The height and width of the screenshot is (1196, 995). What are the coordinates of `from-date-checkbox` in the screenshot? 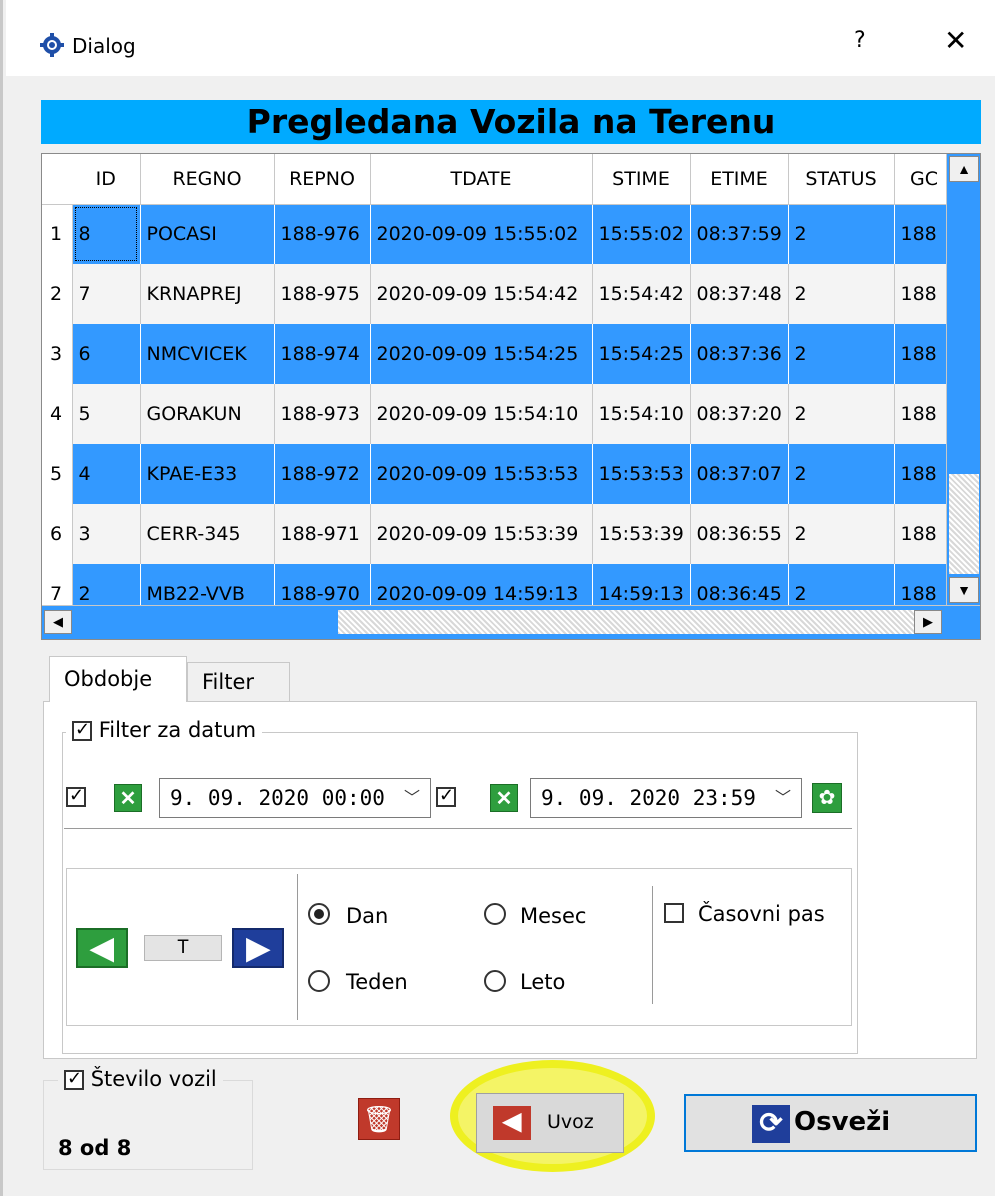 It's located at (76, 796).